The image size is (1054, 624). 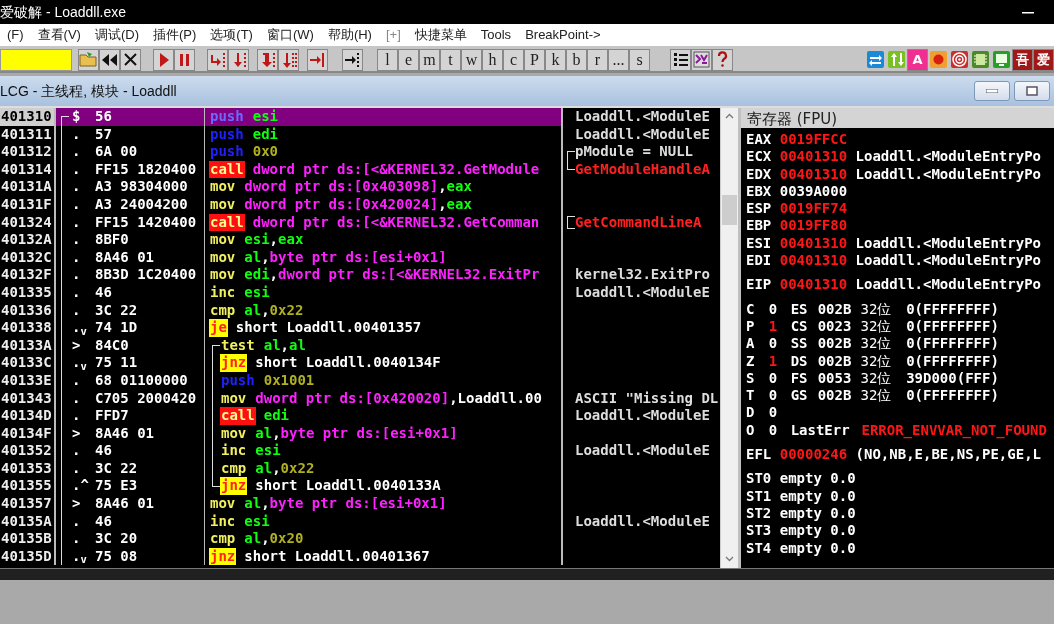 What do you see at coordinates (639, 59) in the screenshot?
I see `toolbar-button: s` at bounding box center [639, 59].